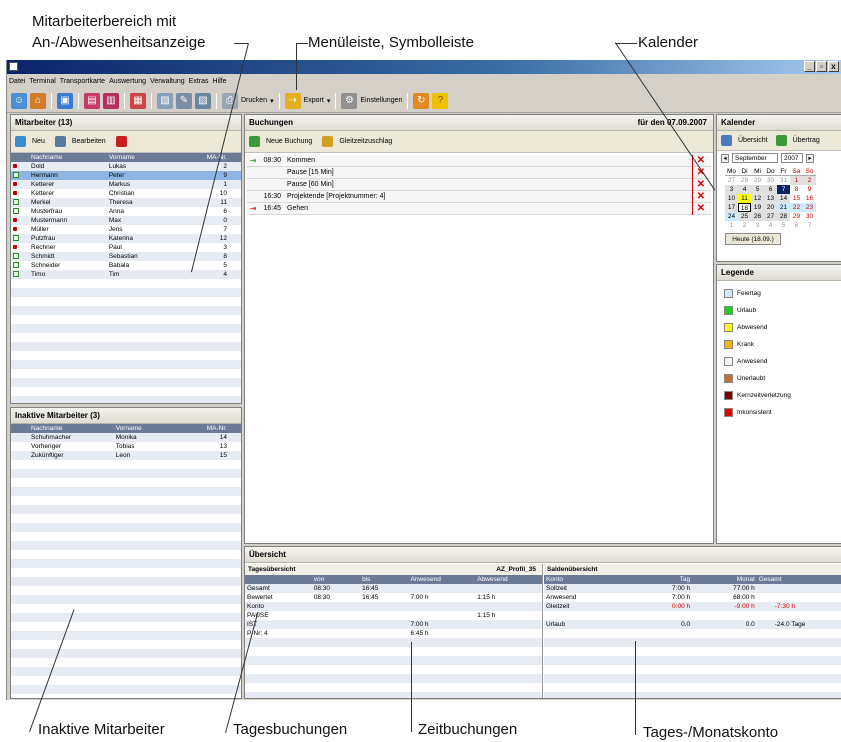  What do you see at coordinates (126, 455) in the screenshot?
I see `table-row: Zukünftiger Leon 15` at bounding box center [126, 455].